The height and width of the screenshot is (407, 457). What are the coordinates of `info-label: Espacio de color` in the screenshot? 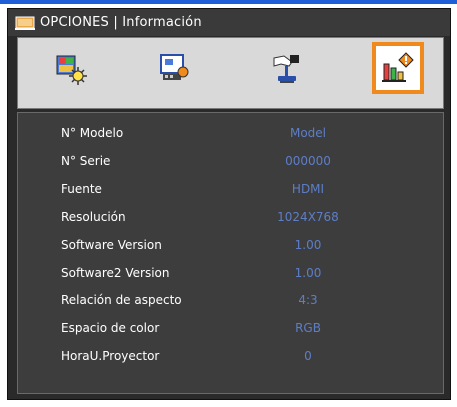 It's located at (110, 328).